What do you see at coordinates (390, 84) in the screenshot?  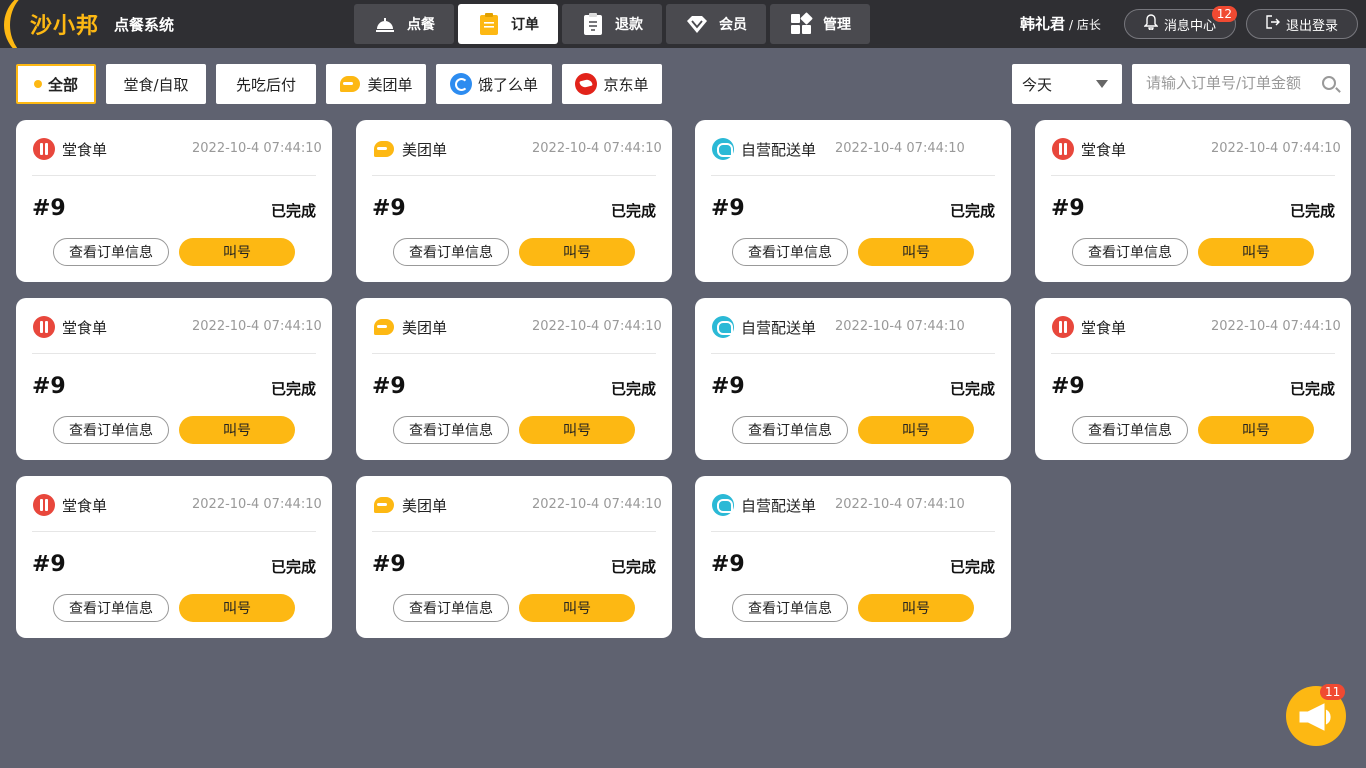 I see `filter-label: 美团单` at bounding box center [390, 84].